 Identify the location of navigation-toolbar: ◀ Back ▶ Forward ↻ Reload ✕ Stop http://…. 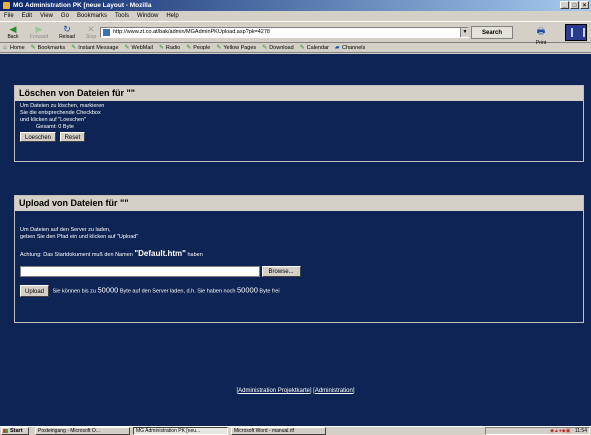
(295, 33).